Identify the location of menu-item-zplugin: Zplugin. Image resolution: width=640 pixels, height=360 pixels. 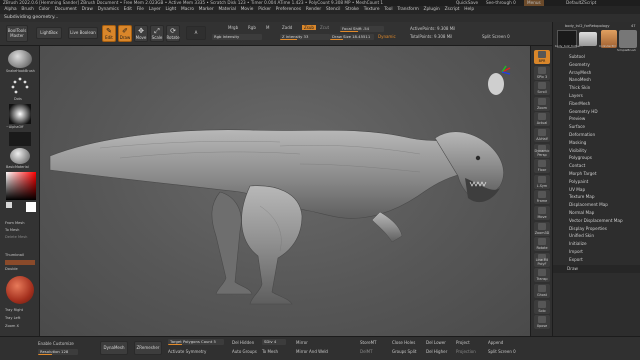
(431, 10).